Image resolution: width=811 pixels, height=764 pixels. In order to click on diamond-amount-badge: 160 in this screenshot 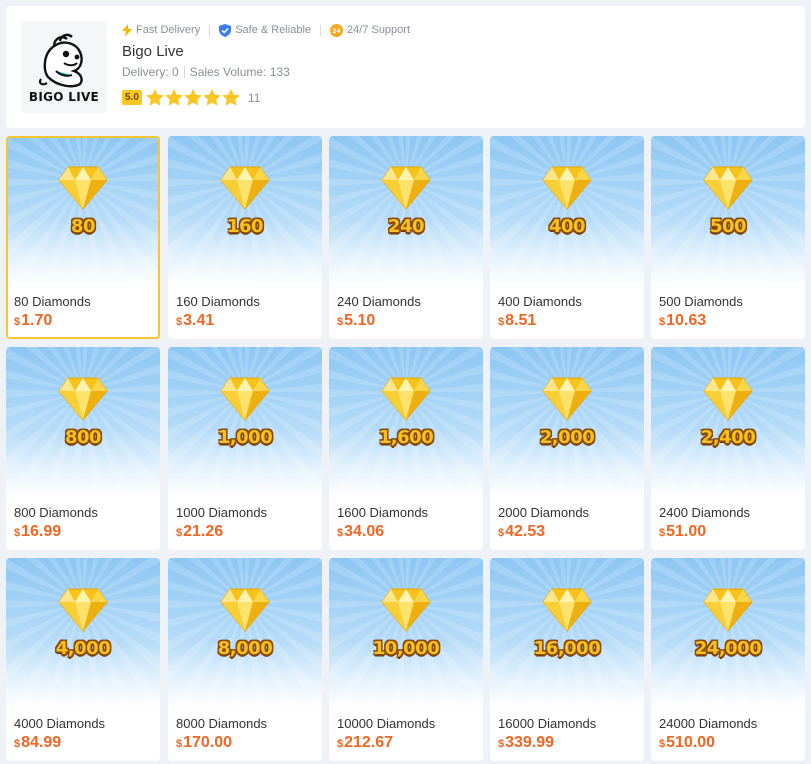, I will do `click(245, 226)`.